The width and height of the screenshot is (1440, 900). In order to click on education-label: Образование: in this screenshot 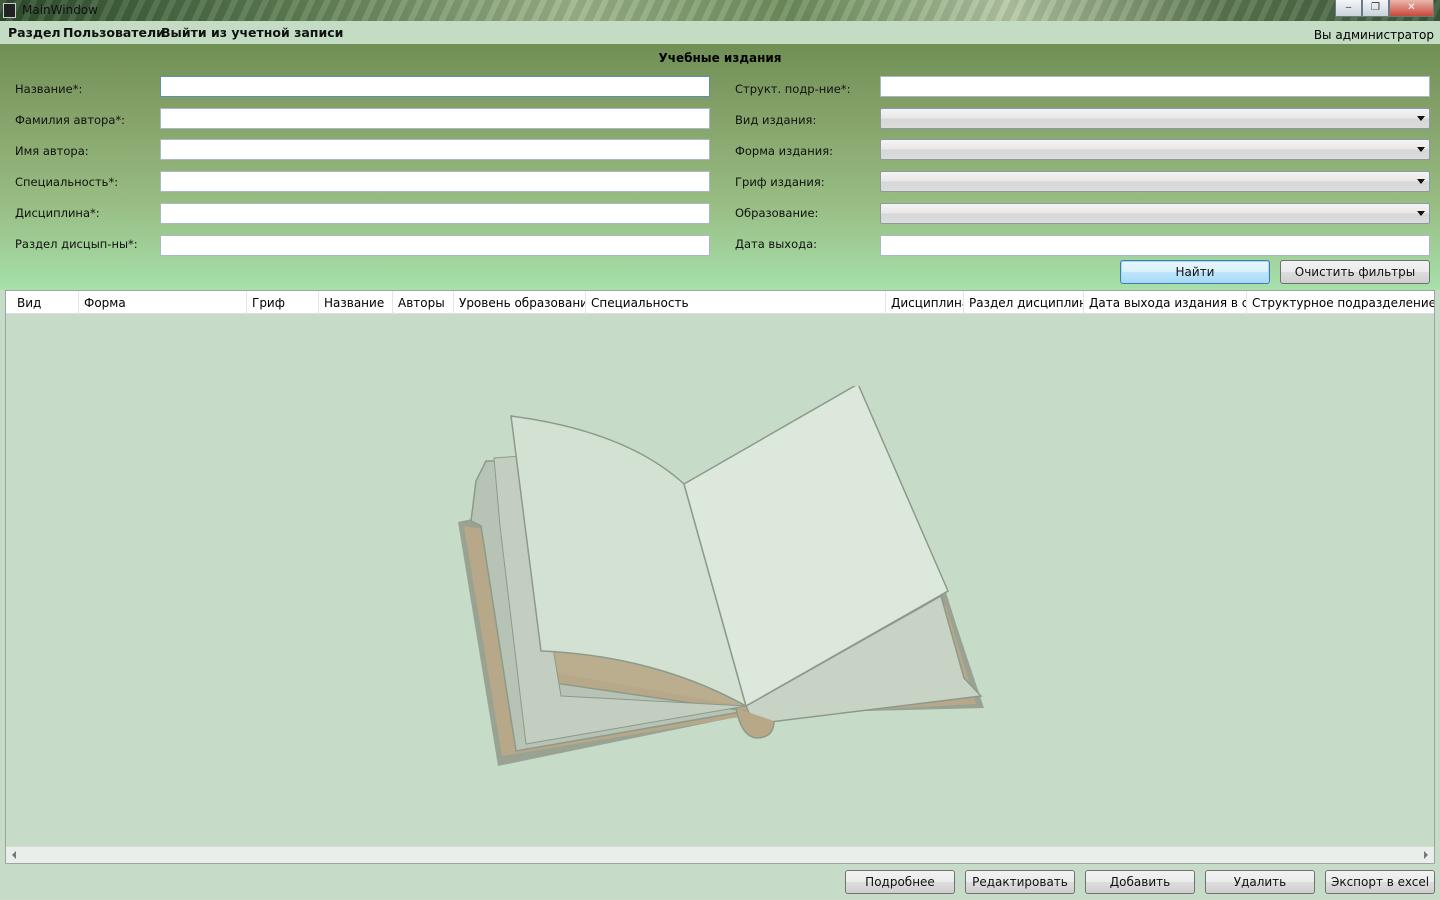, I will do `click(777, 213)`.